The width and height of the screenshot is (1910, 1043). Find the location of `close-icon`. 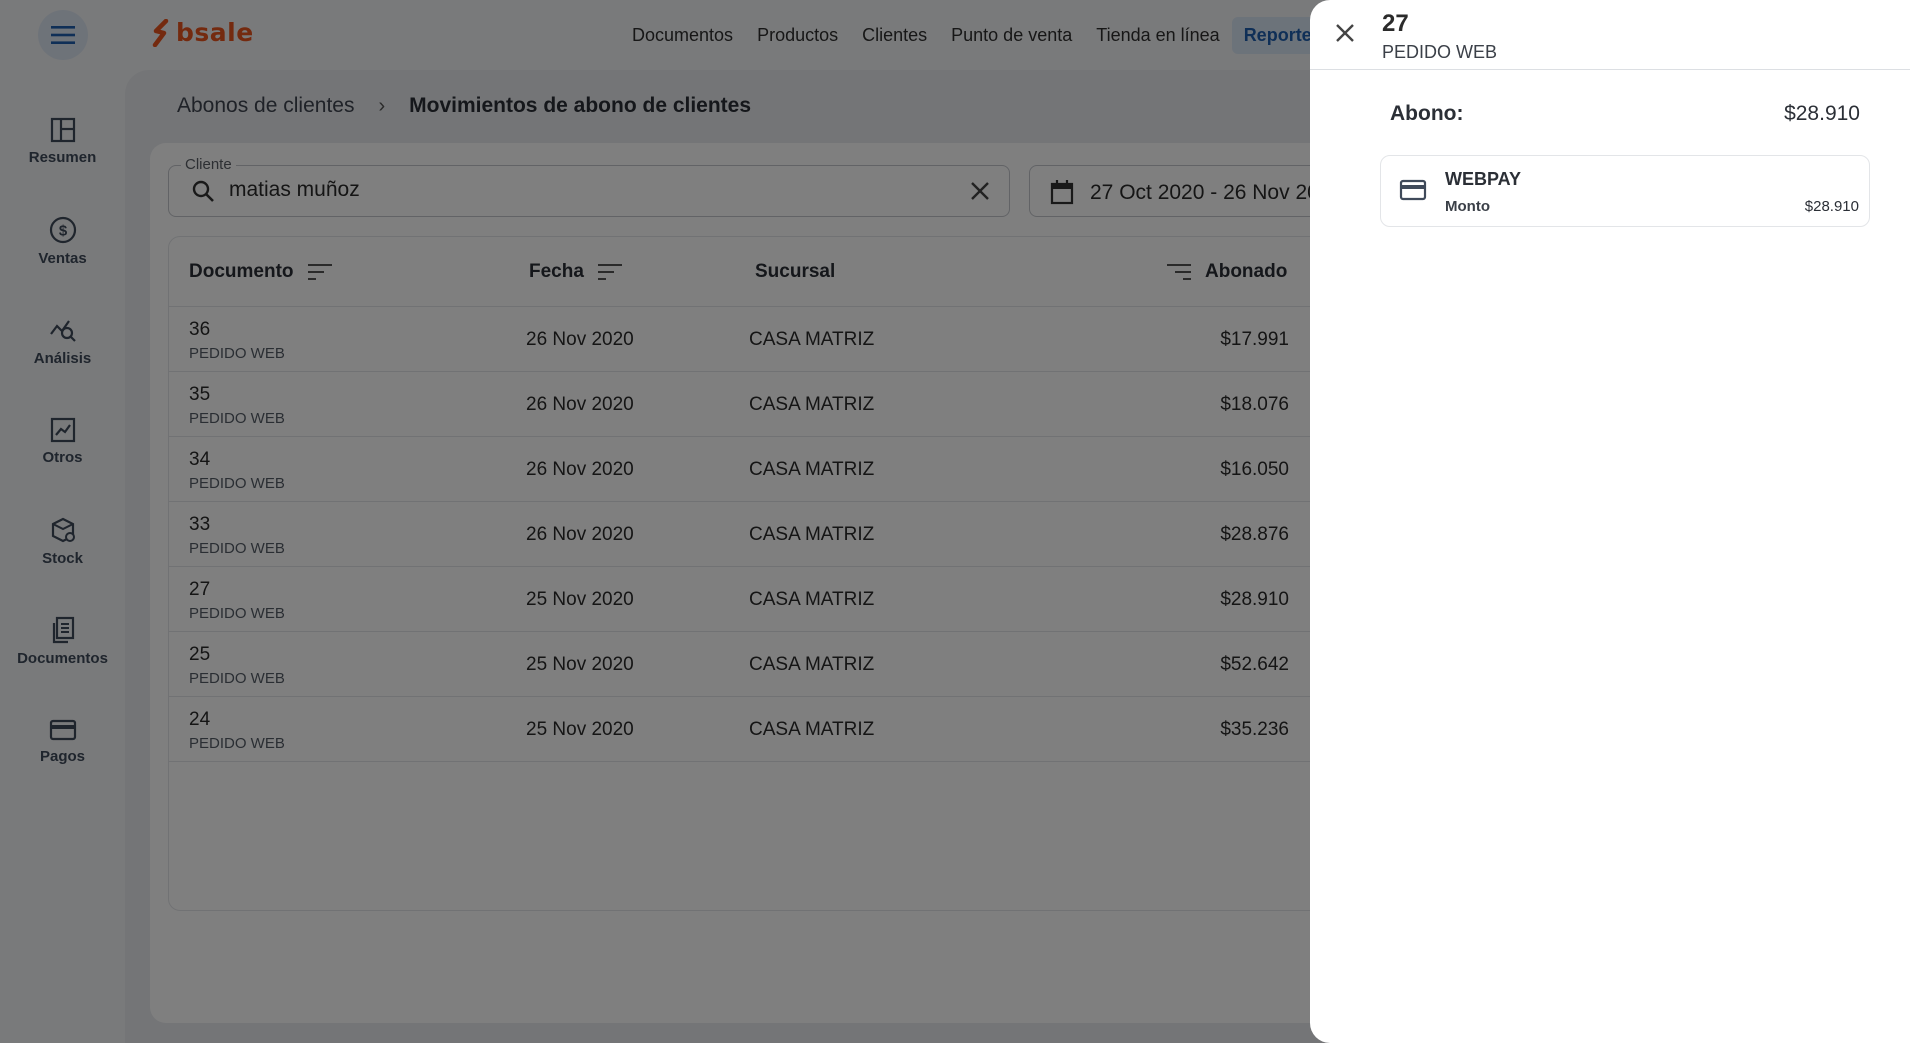

close-icon is located at coordinates (1345, 33).